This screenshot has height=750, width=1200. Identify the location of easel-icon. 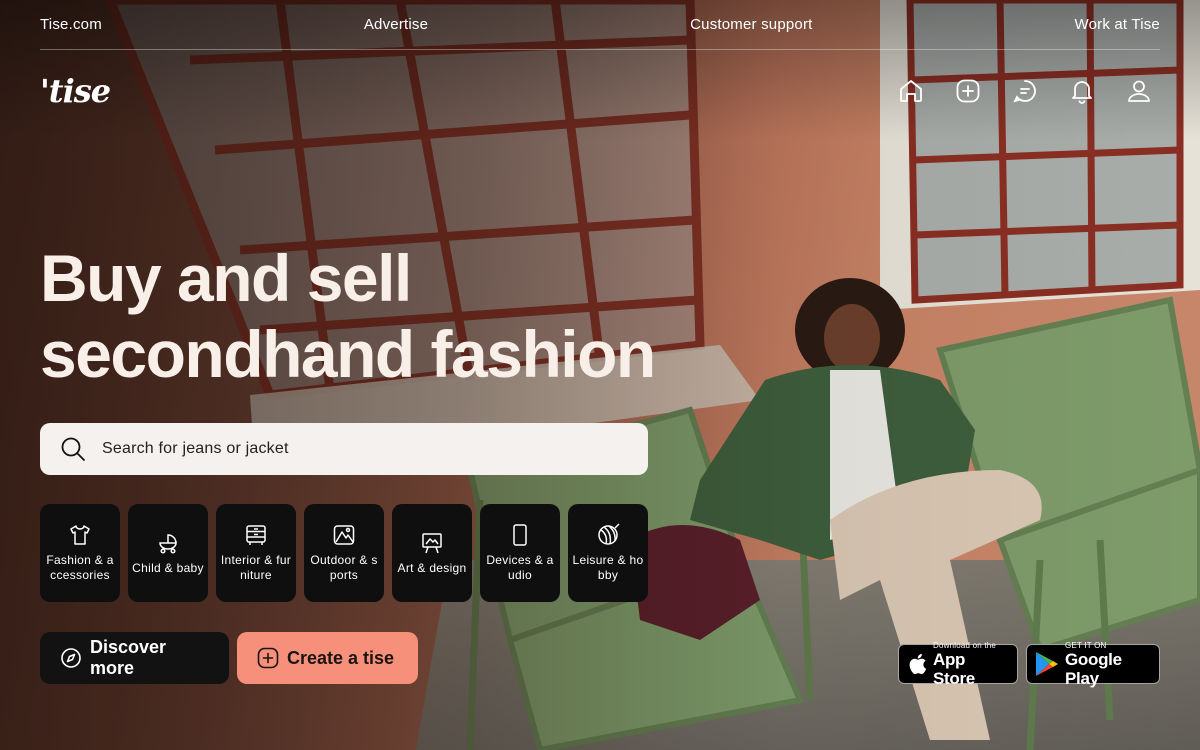
(432, 542).